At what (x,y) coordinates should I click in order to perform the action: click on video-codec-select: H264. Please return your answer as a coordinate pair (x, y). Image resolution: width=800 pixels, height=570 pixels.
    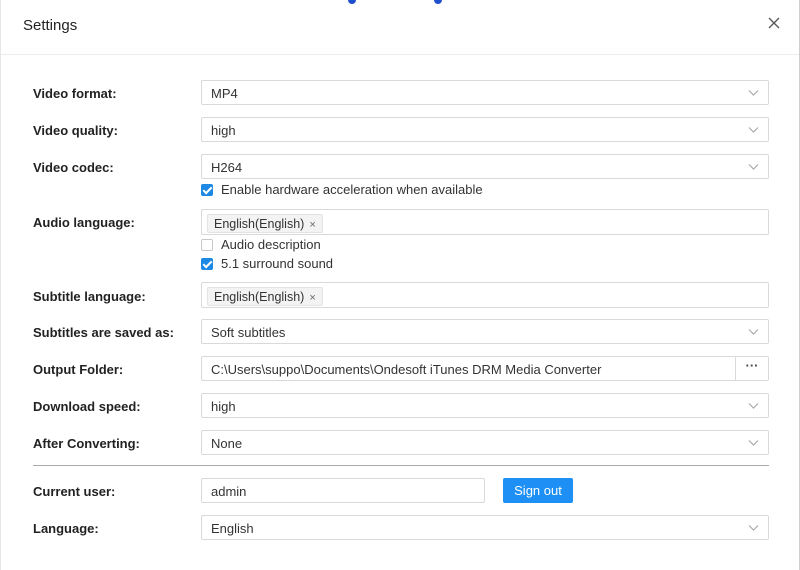
    Looking at the image, I should click on (485, 166).